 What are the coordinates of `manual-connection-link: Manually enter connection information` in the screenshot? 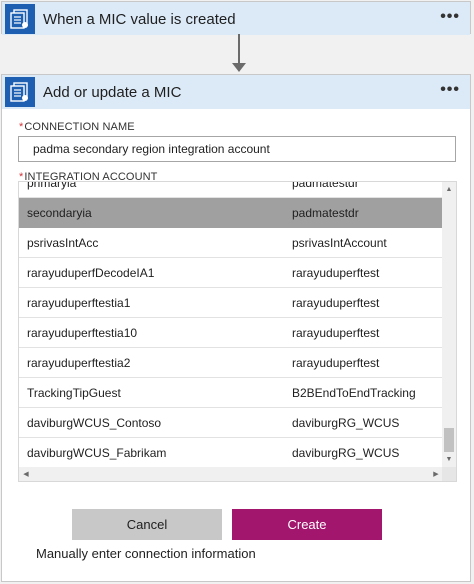 It's located at (146, 553).